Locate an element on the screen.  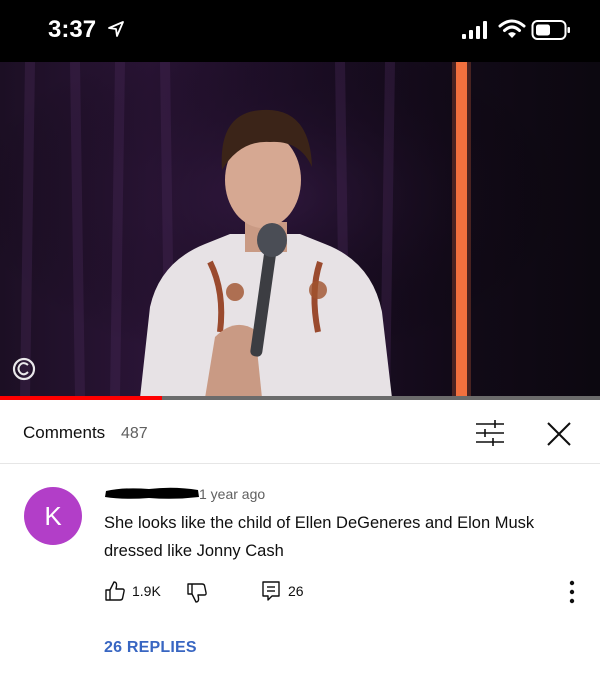
battery-icon is located at coordinates (550, 30).